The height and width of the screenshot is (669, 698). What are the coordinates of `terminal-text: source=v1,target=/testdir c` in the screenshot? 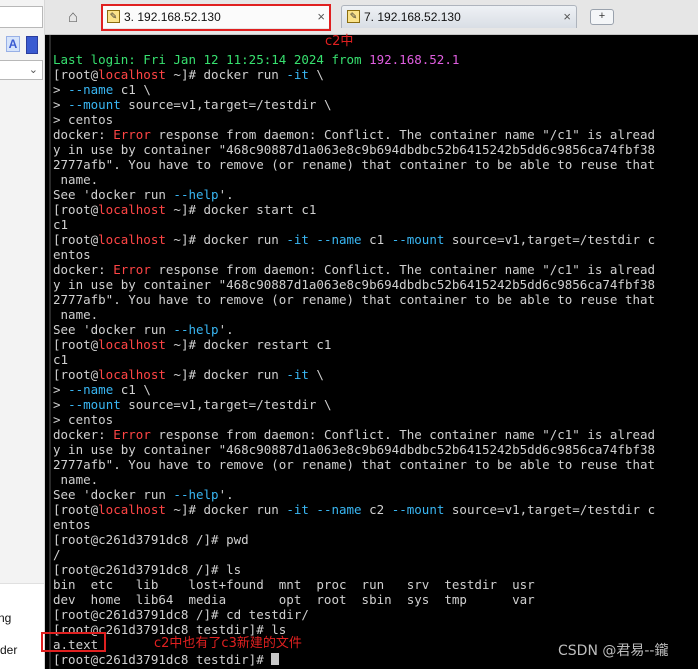 It's located at (550, 239).